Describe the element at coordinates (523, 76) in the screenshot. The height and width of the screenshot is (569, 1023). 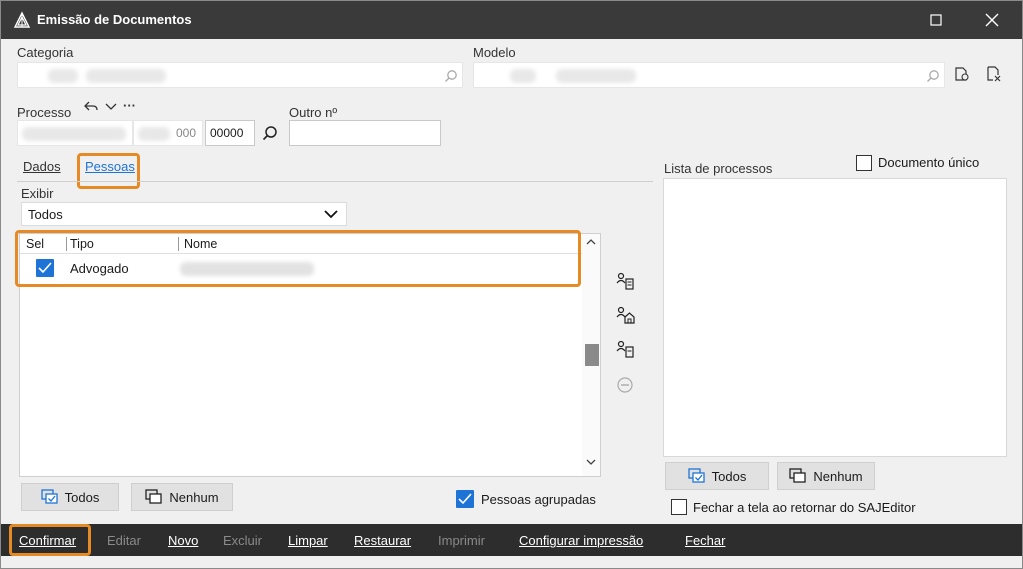
I see `modelo-code-redacted` at that location.